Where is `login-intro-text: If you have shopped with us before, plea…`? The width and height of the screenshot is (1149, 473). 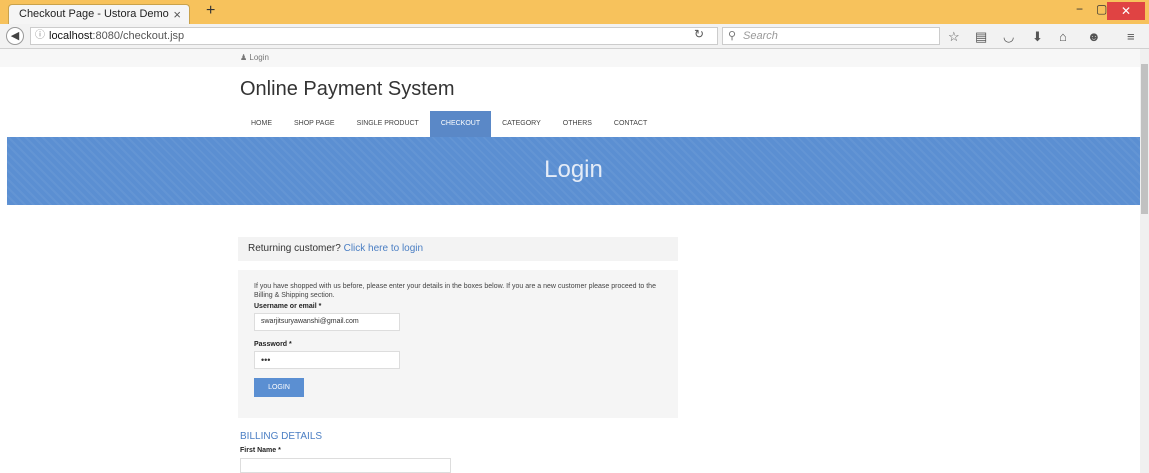 login-intro-text: If you have shopped with us before, plea… is located at coordinates (455, 291).